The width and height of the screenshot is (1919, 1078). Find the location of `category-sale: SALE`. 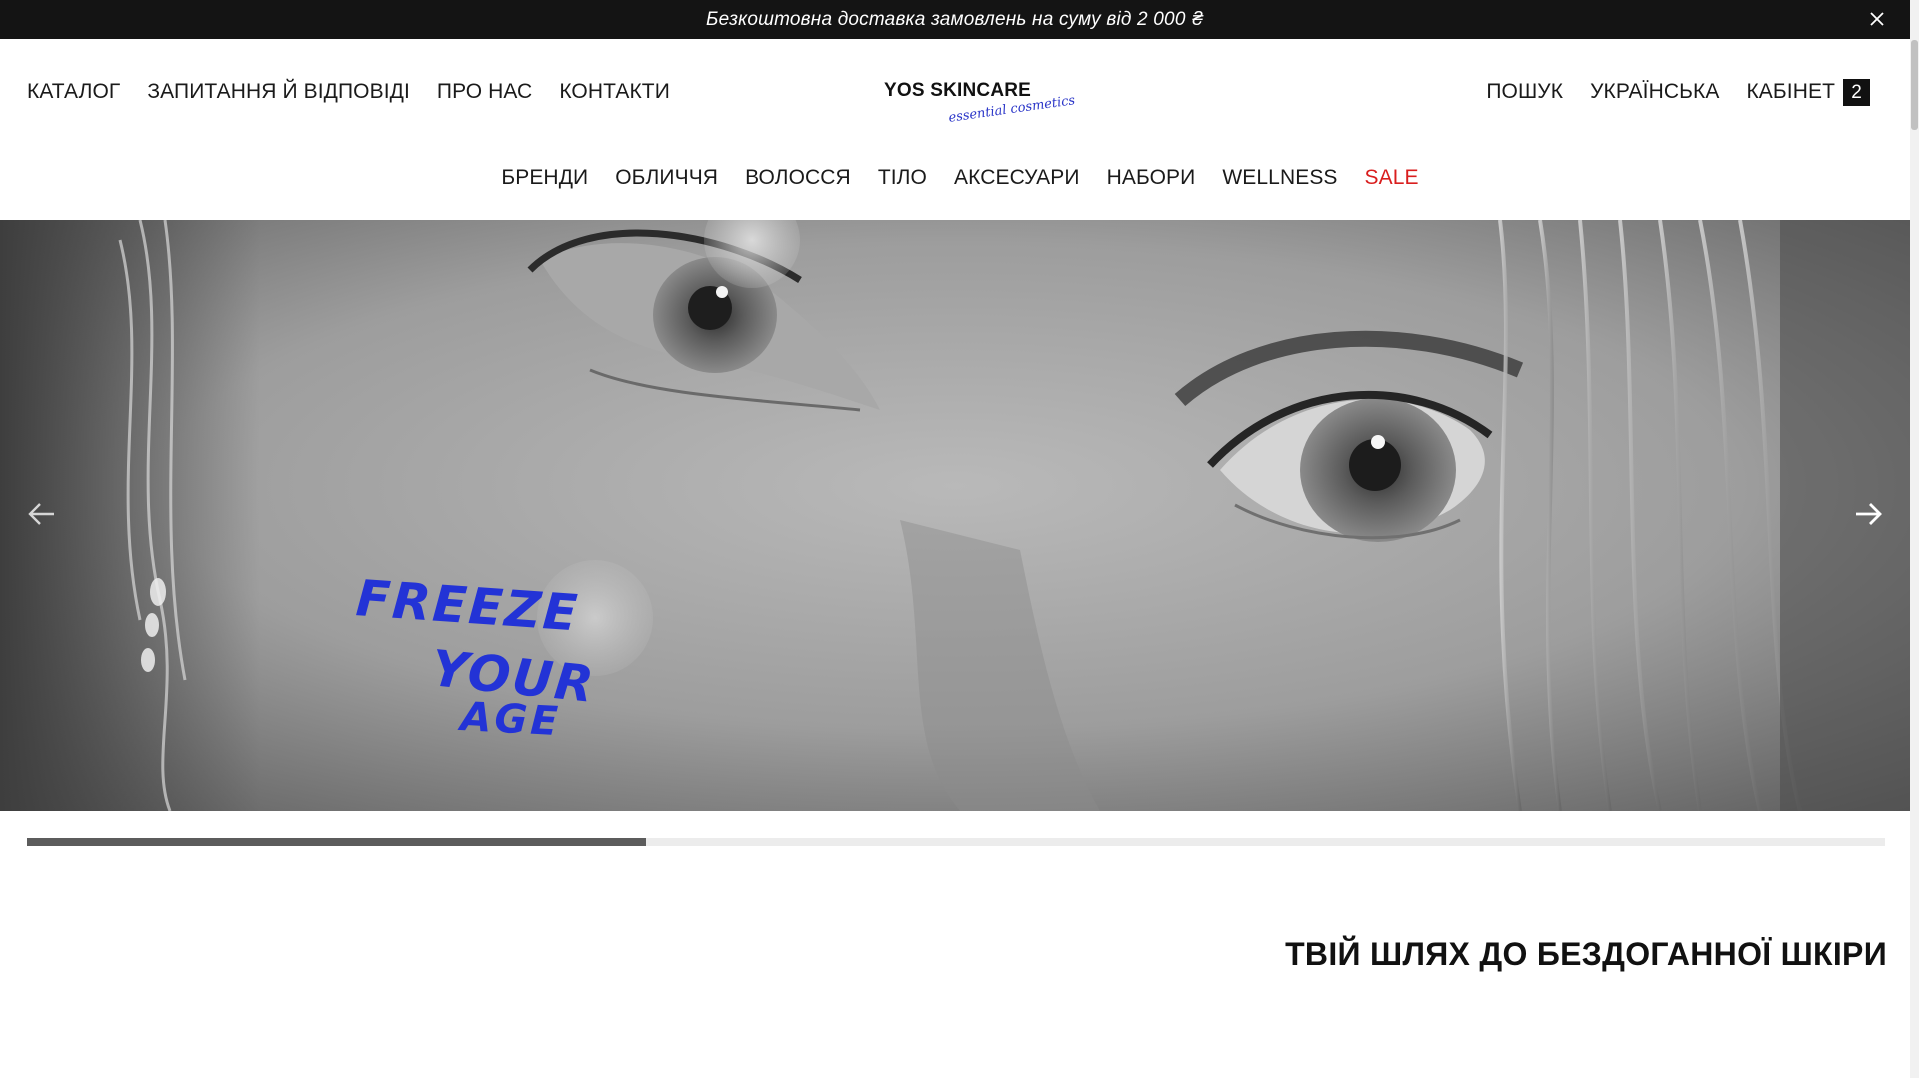

category-sale: SALE is located at coordinates (1392, 178).